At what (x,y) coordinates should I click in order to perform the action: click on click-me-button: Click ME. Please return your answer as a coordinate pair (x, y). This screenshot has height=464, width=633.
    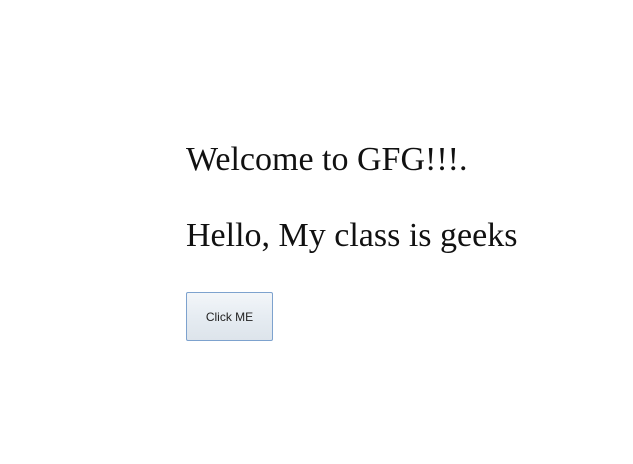
    Looking at the image, I should click on (229, 316).